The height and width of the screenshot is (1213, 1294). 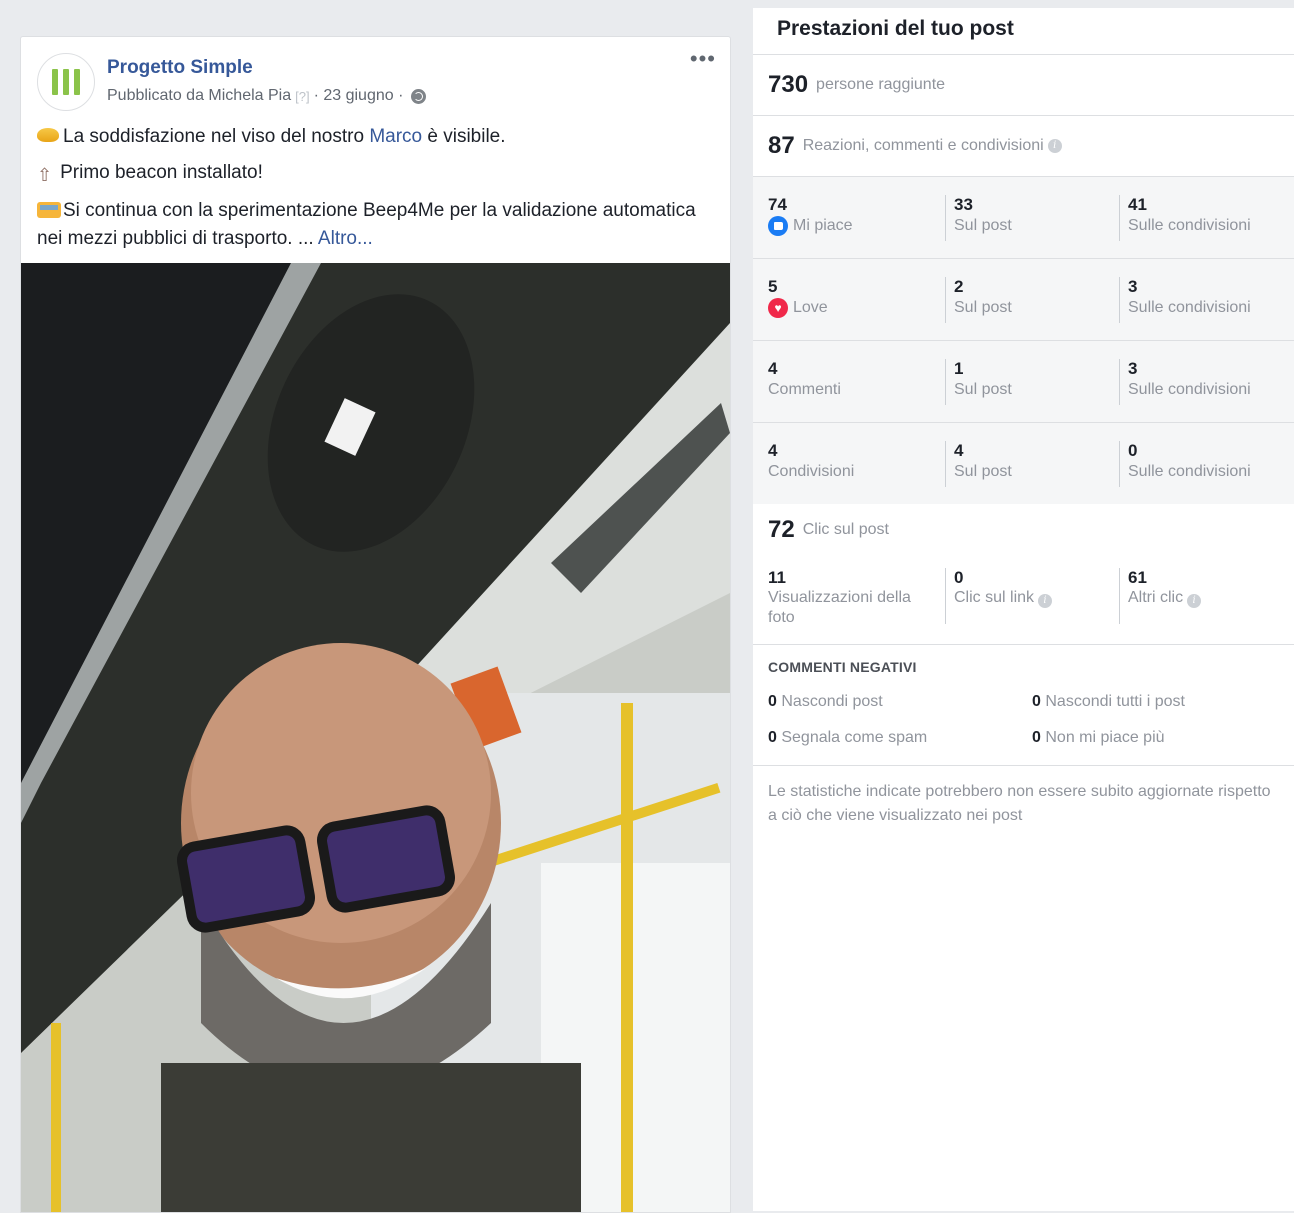 What do you see at coordinates (959, 450) in the screenshot?
I see `shares-on-post: 4` at bounding box center [959, 450].